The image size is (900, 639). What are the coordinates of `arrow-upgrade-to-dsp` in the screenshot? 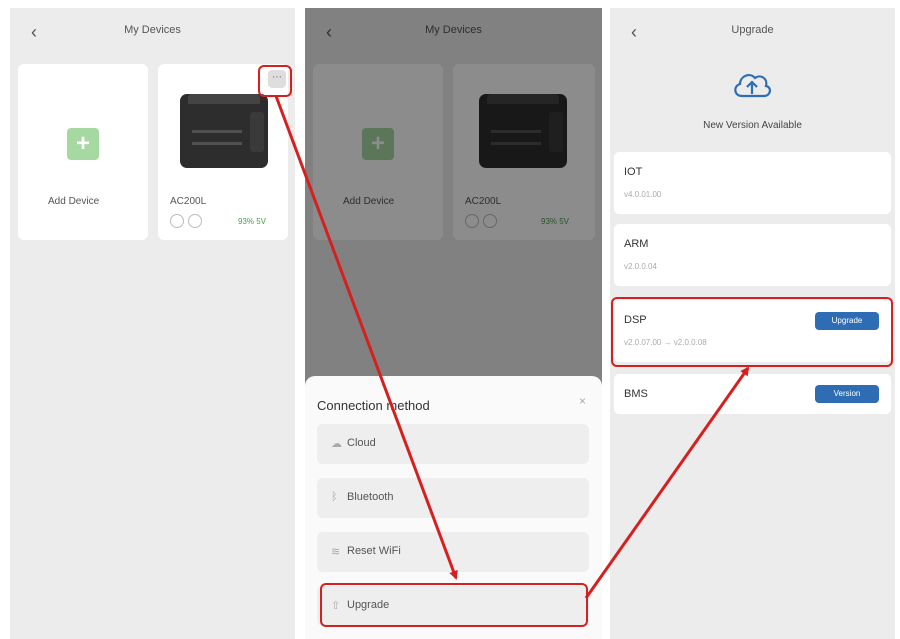 It's located at (667, 482).